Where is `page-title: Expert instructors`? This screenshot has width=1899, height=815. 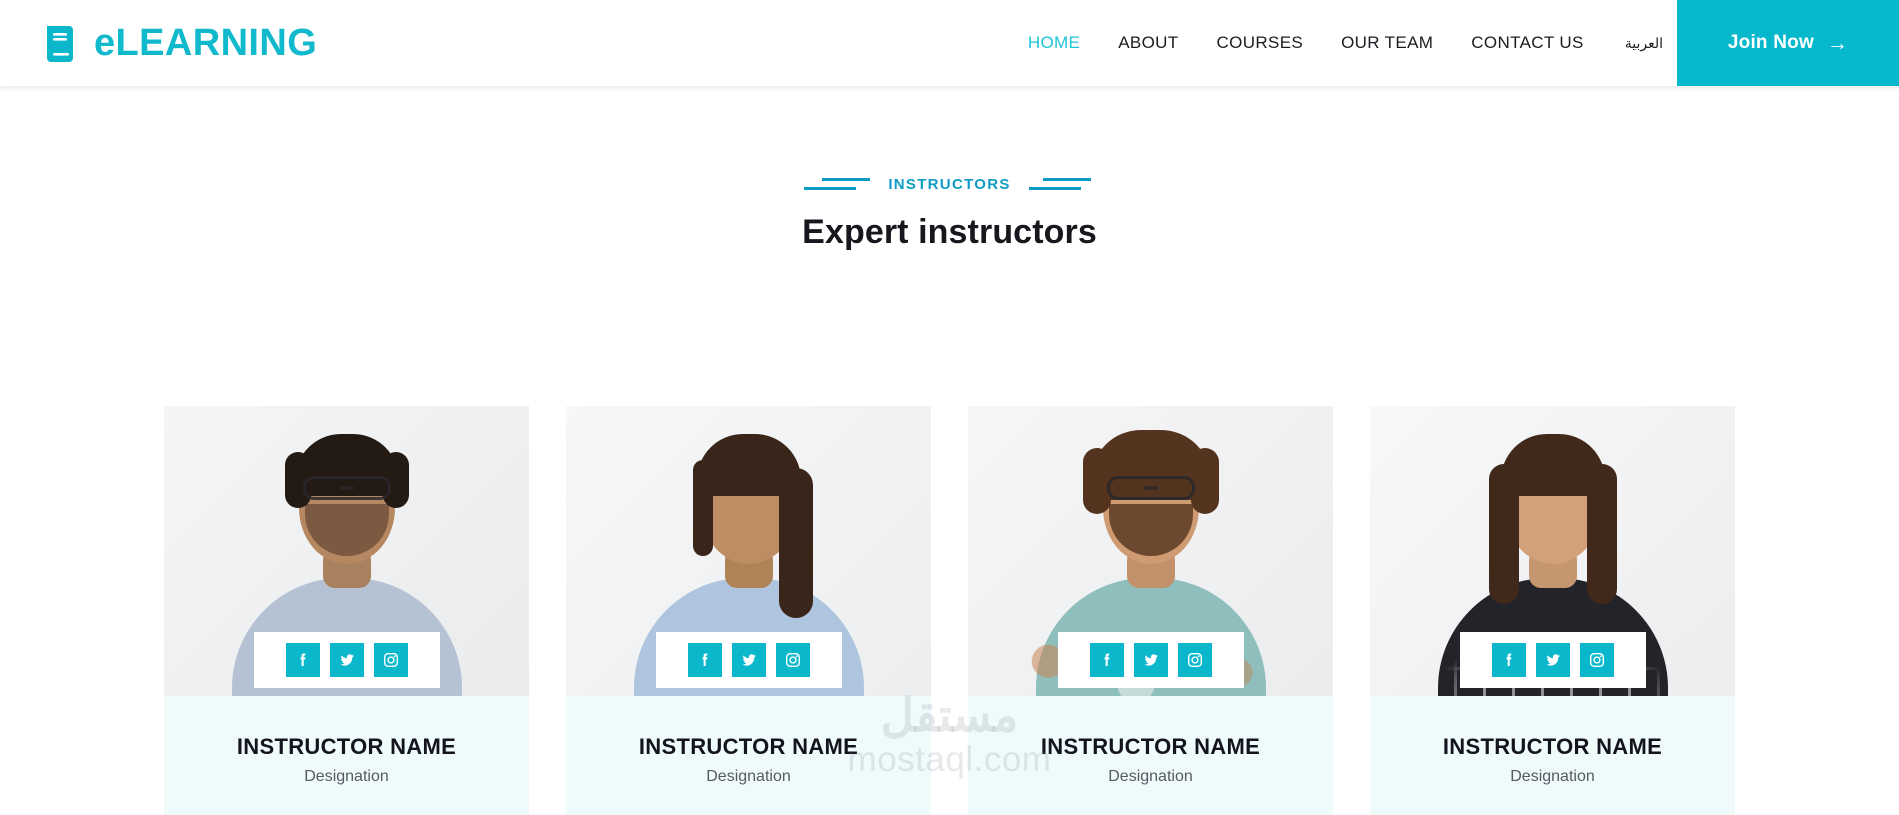 page-title: Expert instructors is located at coordinates (949, 232).